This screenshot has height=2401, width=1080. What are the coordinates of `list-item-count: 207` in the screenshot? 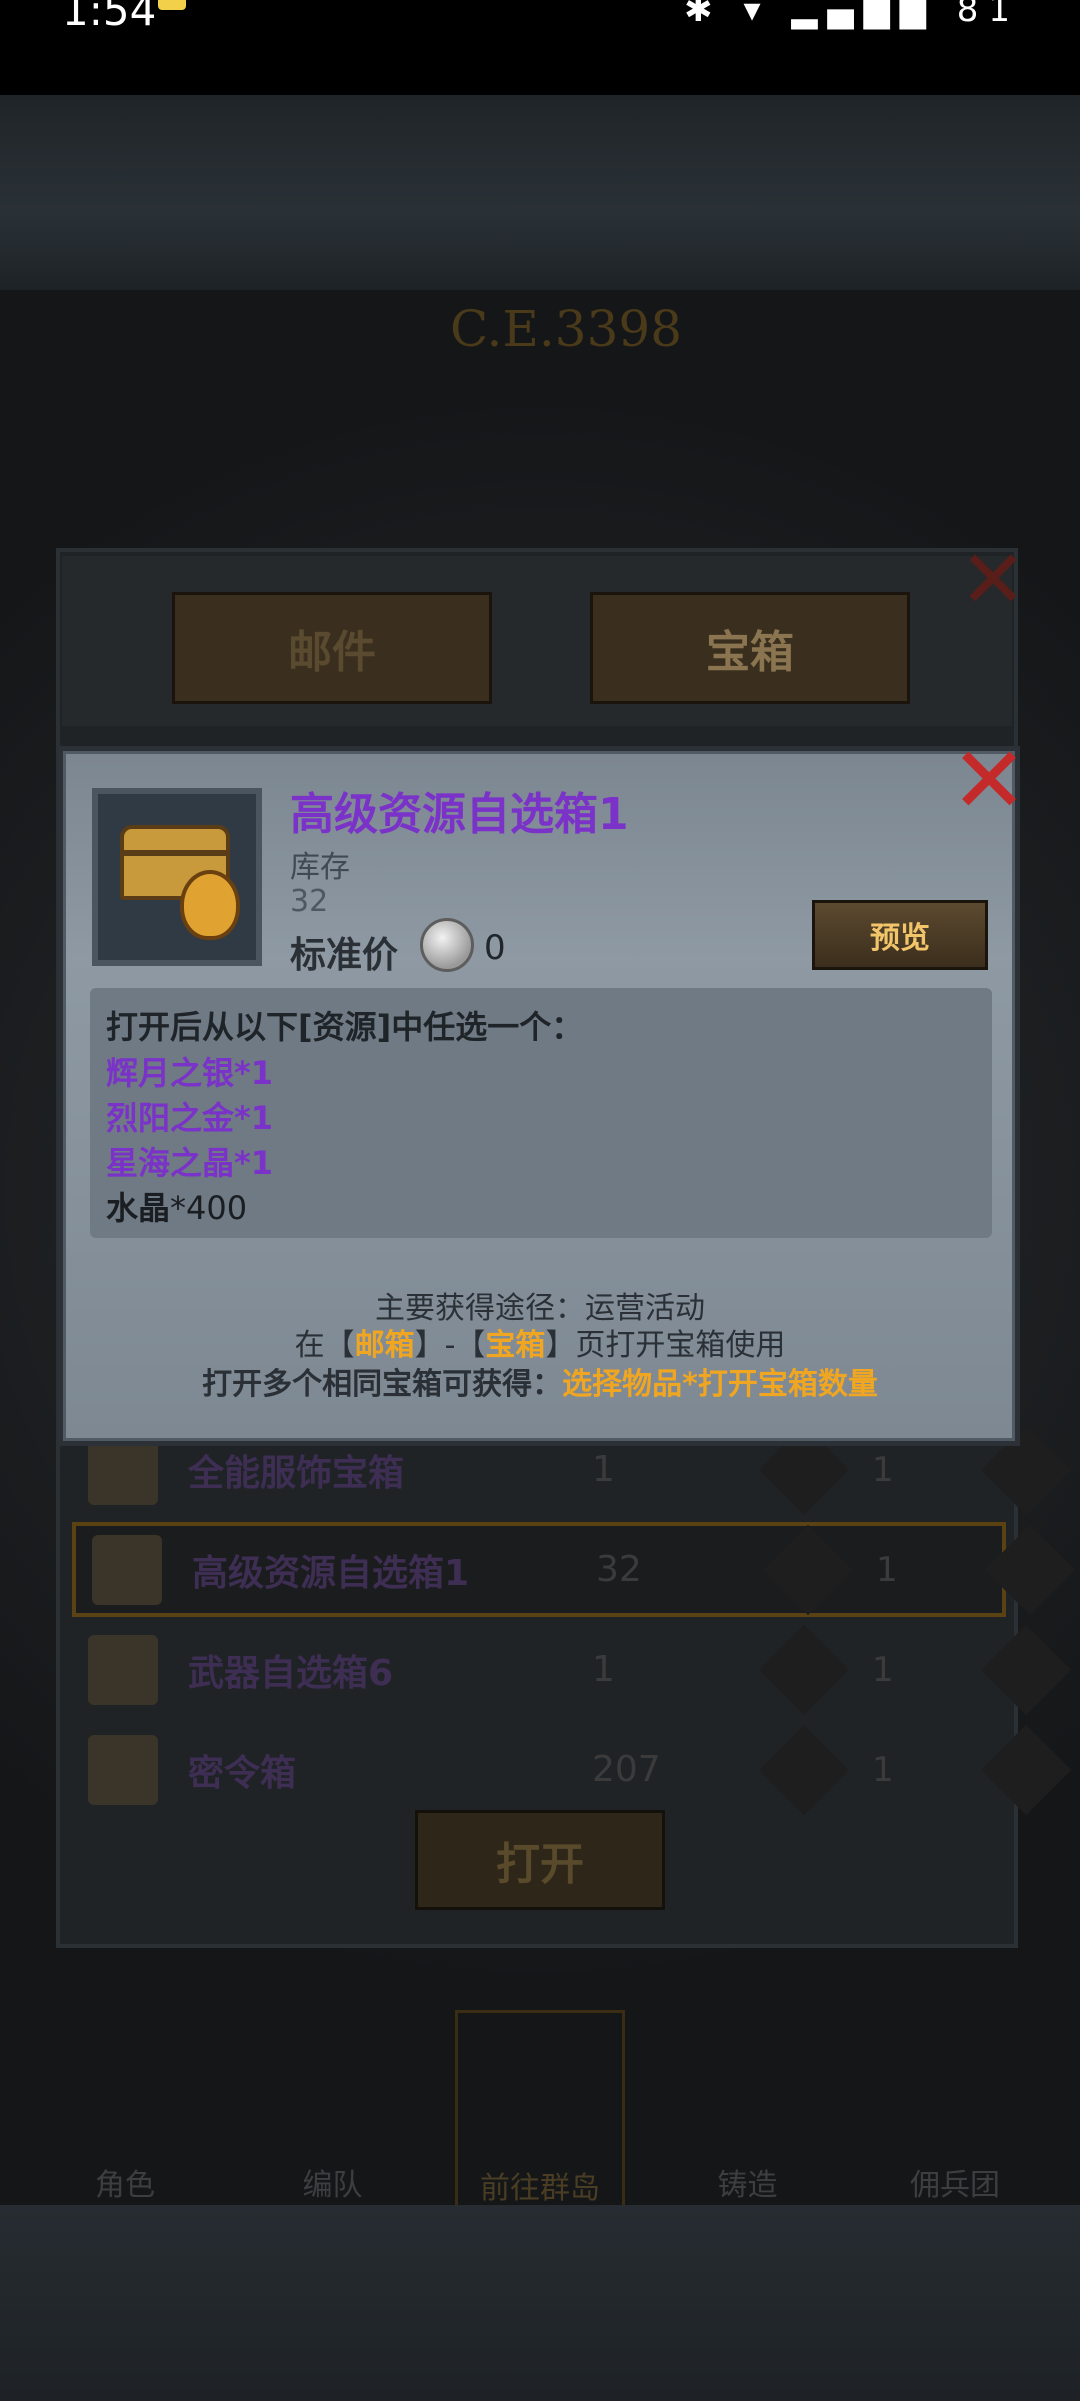 It's located at (626, 1769).